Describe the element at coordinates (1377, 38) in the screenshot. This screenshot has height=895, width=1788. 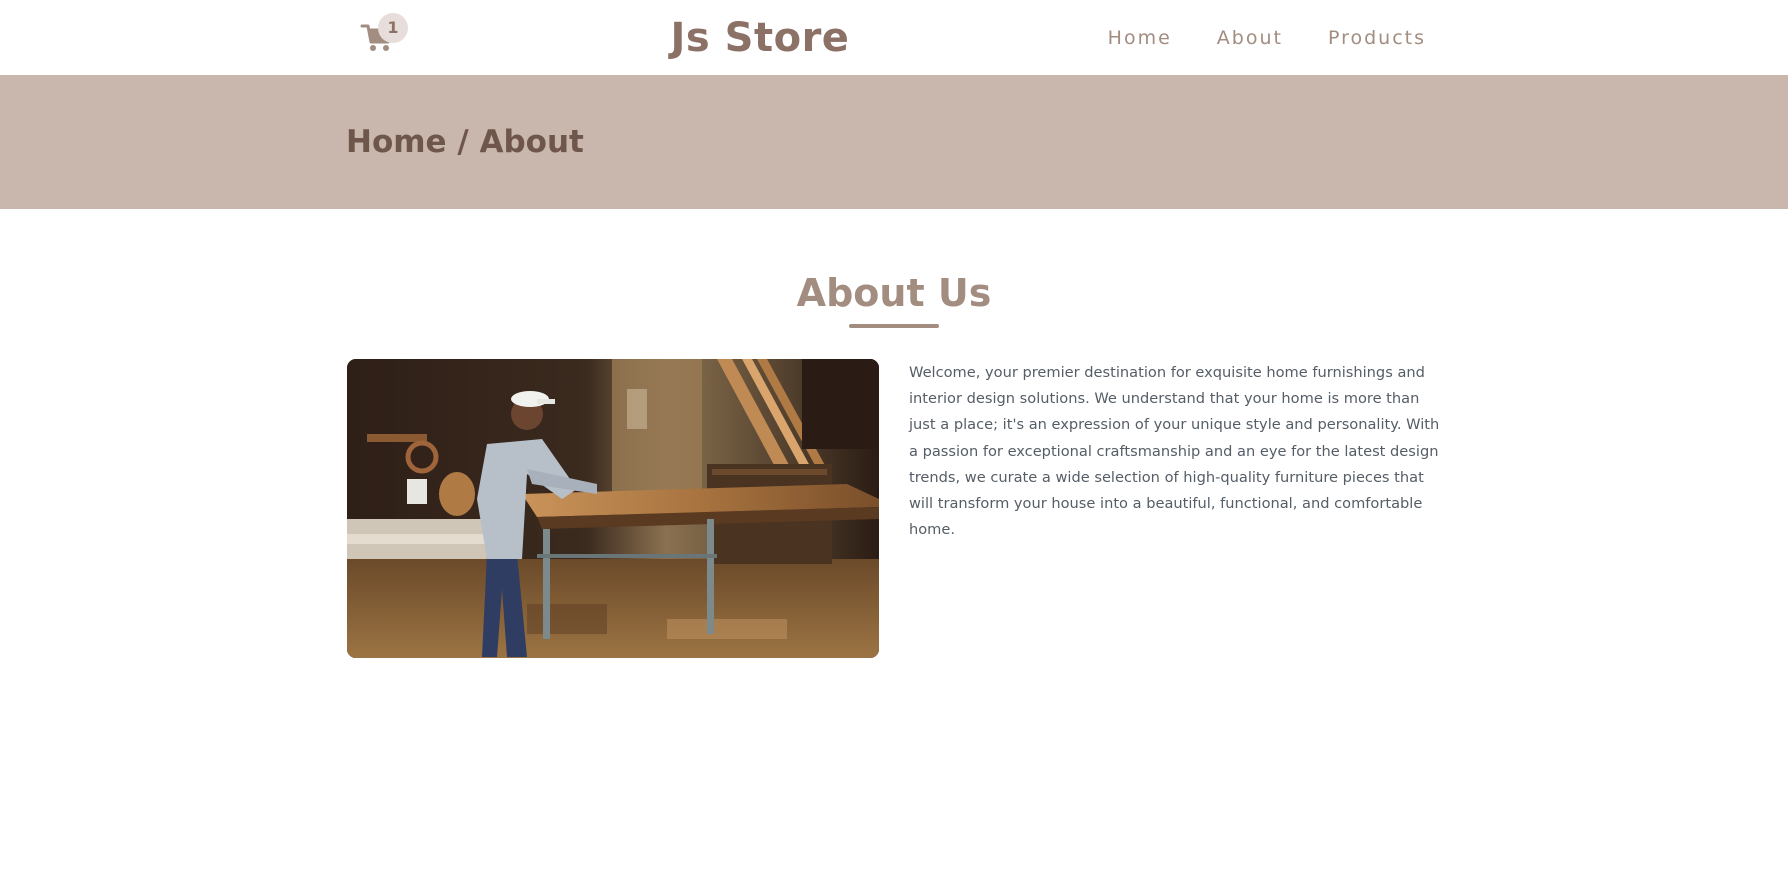
I see `nav-link-products: Products` at that location.